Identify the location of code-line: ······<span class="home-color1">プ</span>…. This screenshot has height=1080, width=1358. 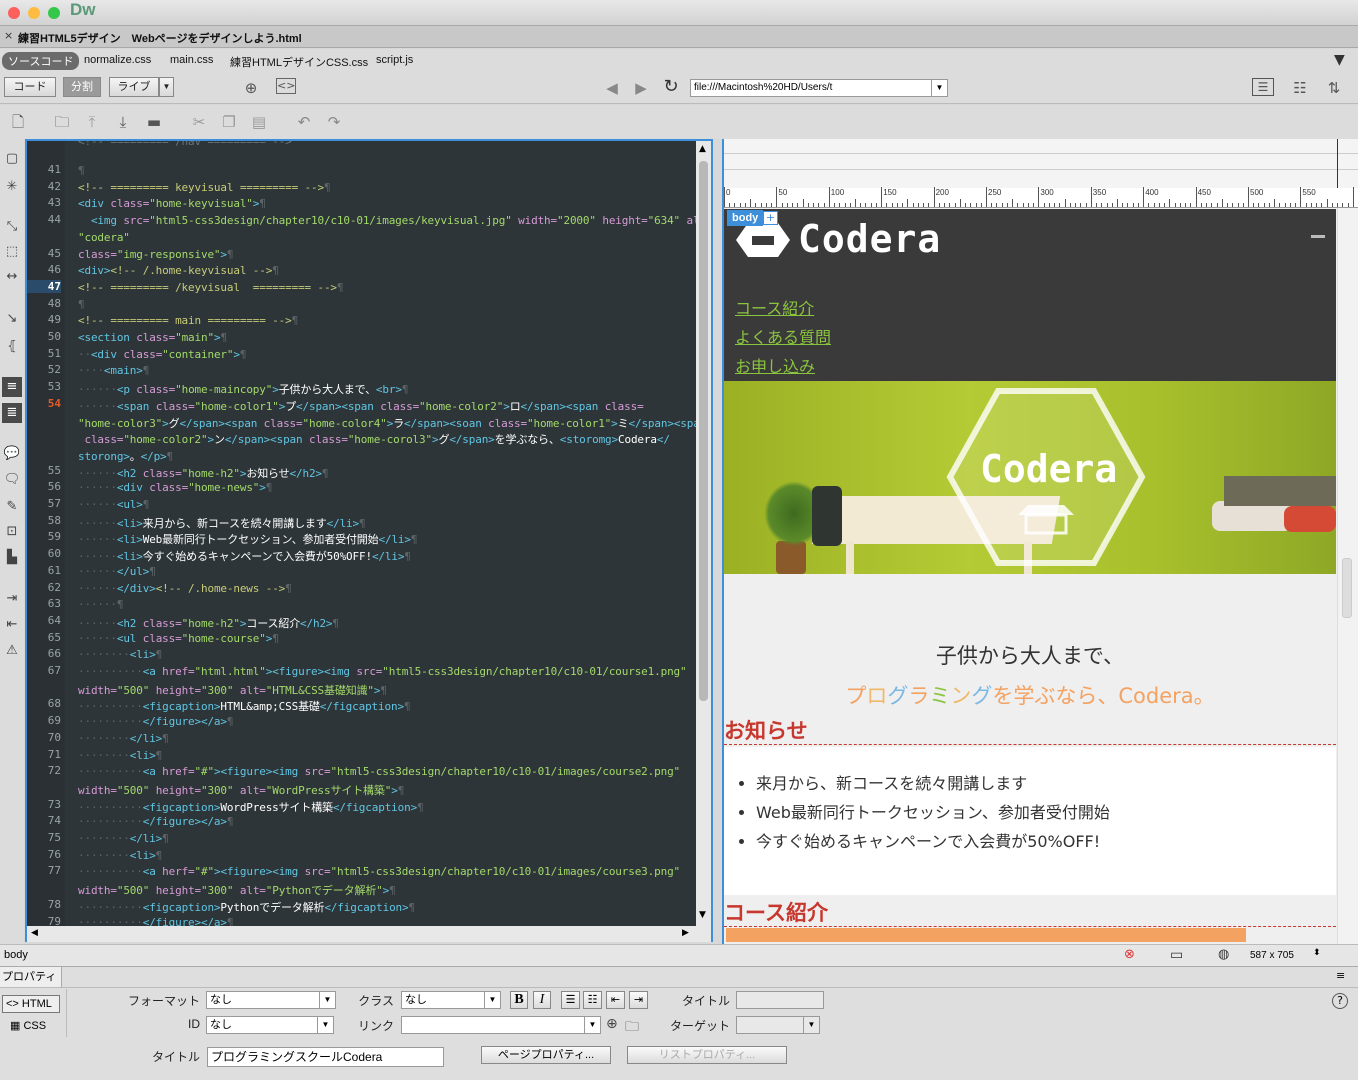
(361, 406).